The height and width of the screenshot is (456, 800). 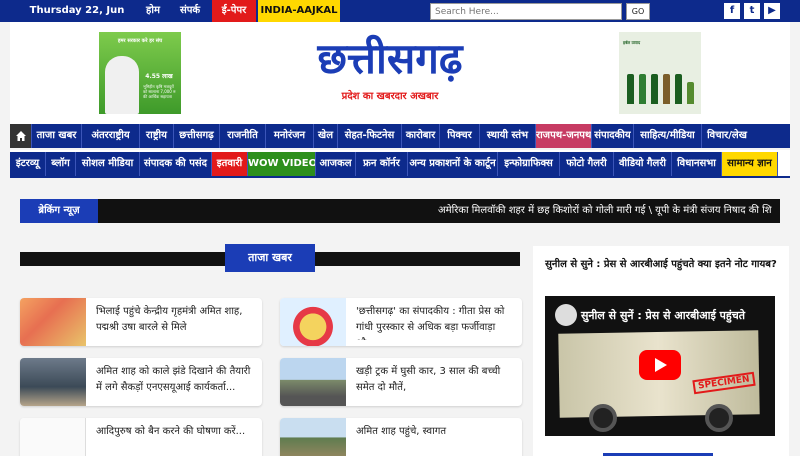 I want to click on top-link-contact: संपर्क, so click(x=190, y=11).